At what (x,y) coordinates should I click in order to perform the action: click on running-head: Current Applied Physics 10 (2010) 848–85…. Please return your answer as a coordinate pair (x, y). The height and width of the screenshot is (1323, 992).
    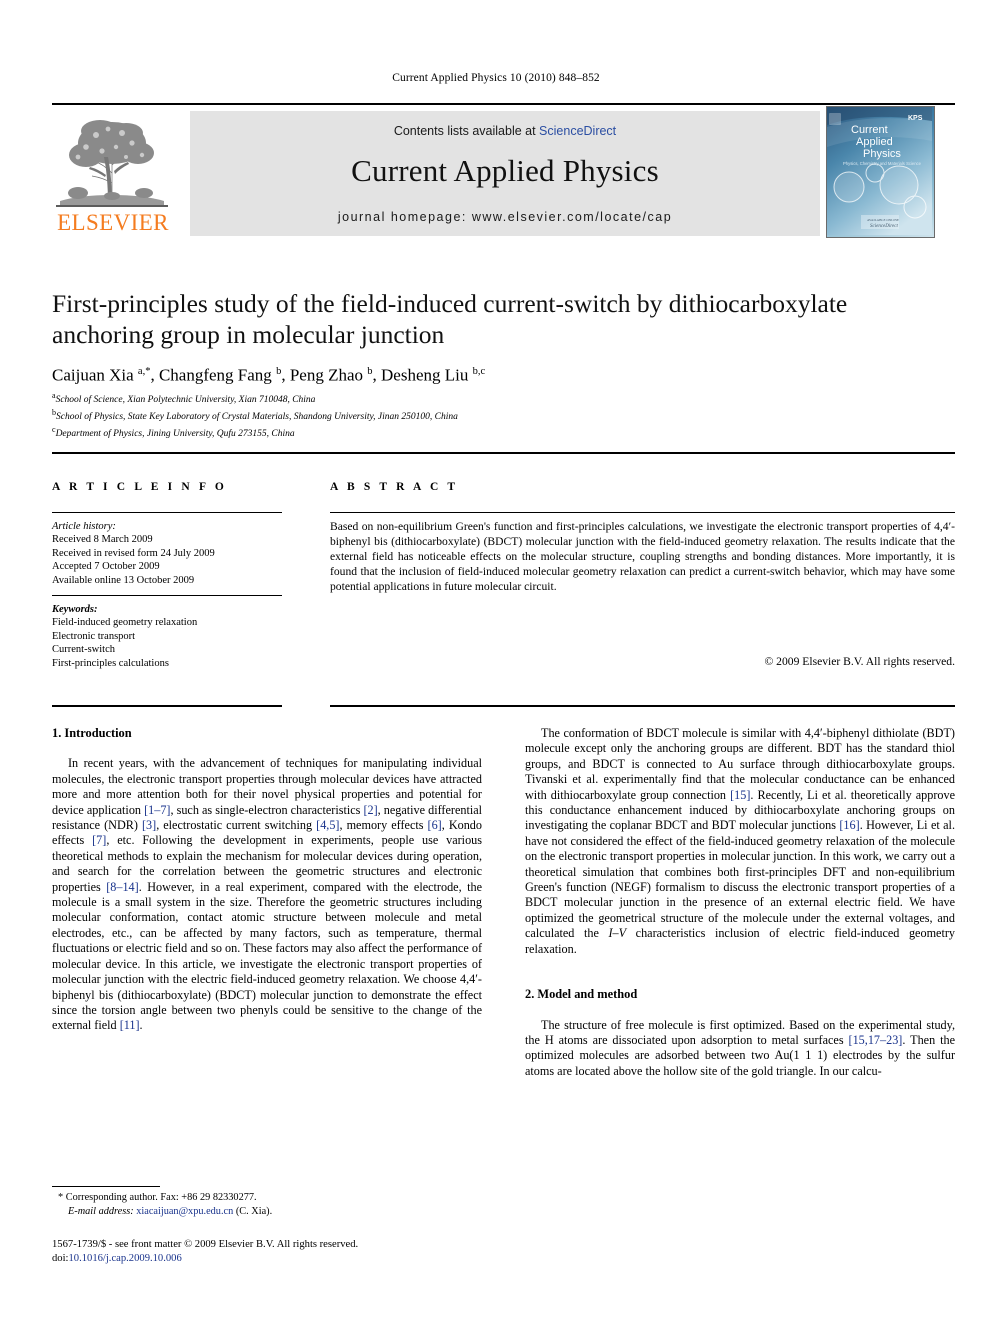
    Looking at the image, I should click on (496, 78).